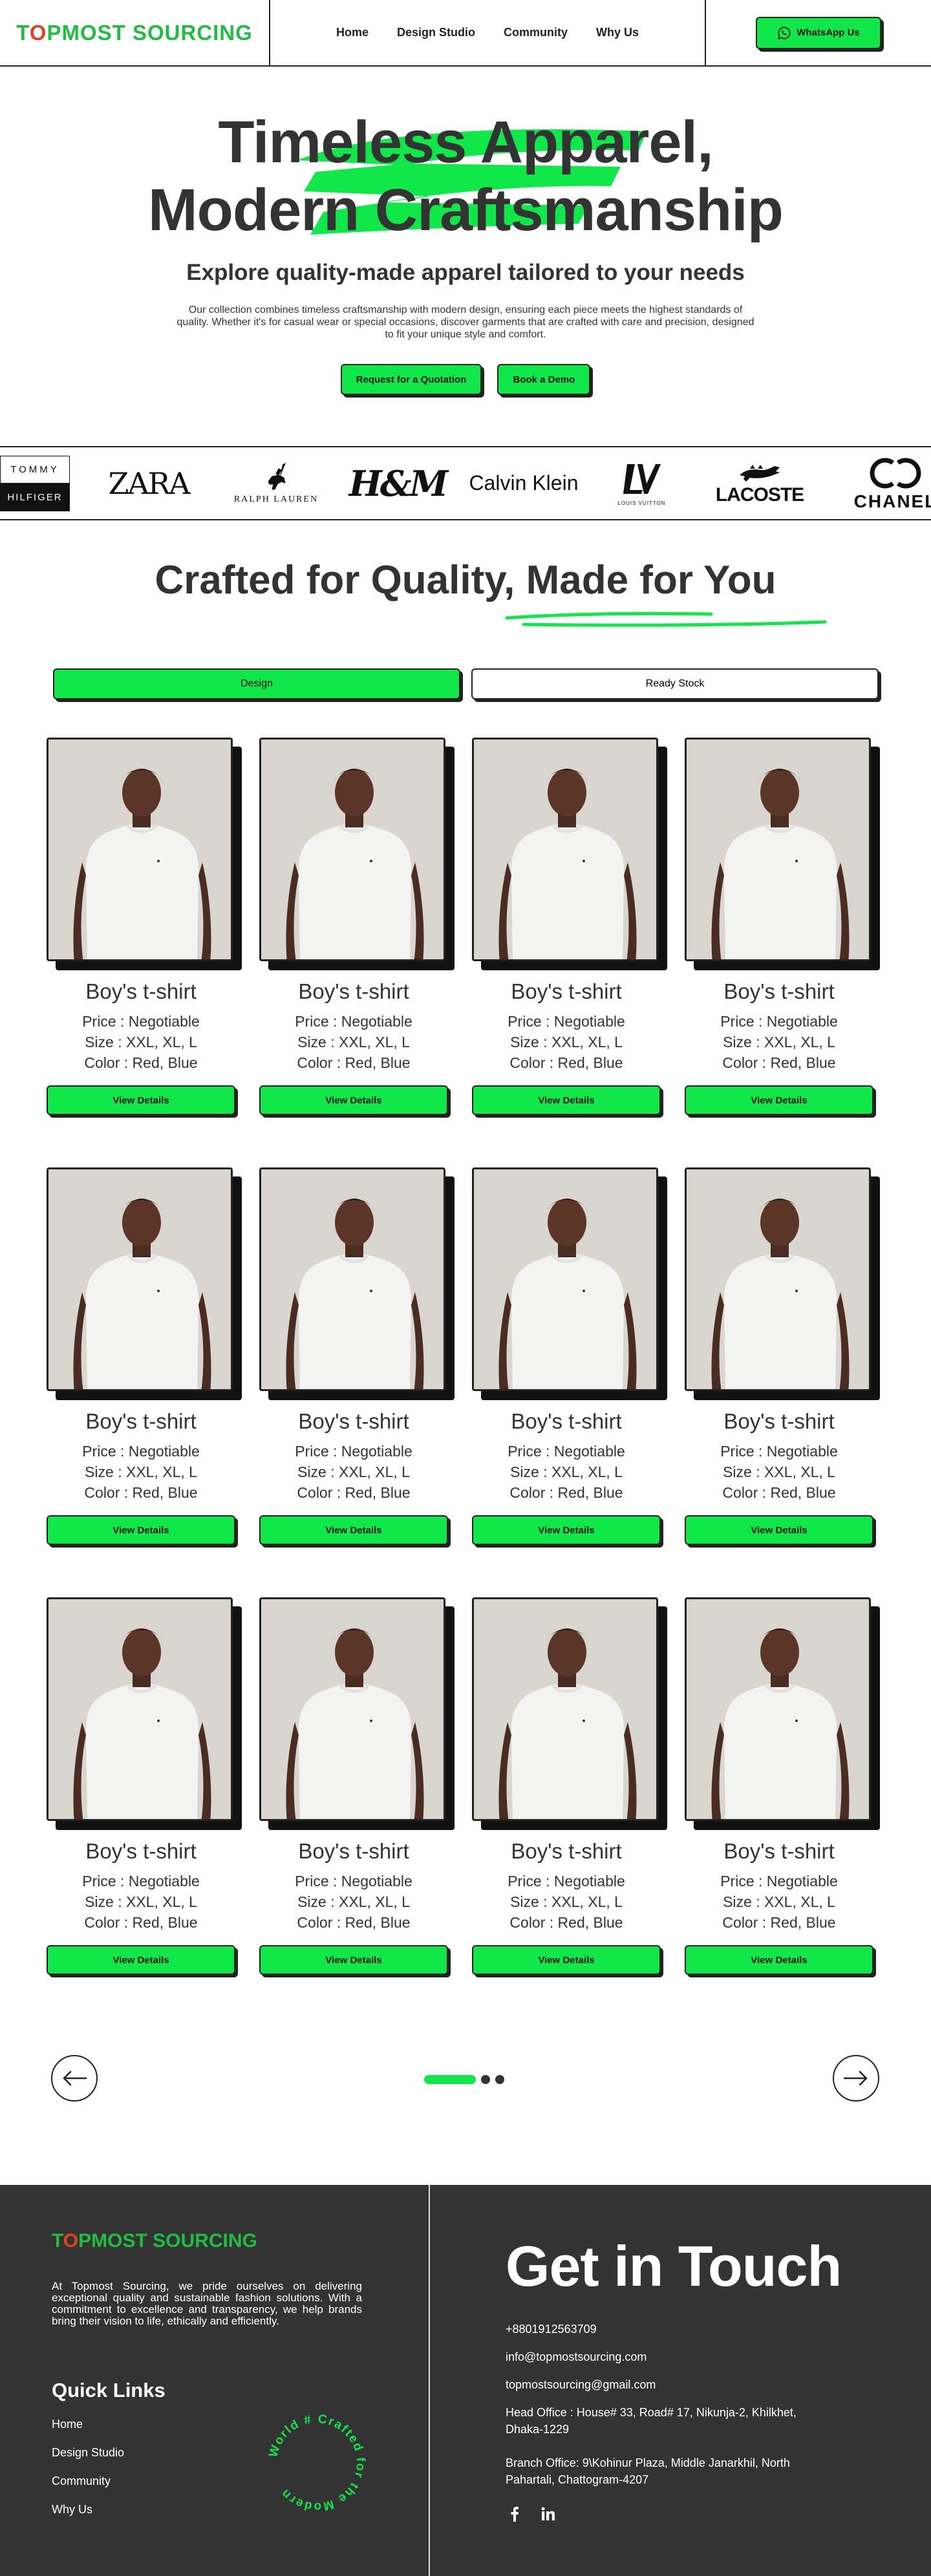 This screenshot has width=931, height=2576. What do you see at coordinates (465, 580) in the screenshot?
I see `products-section-title: Crafted for Quality, Made for You` at bounding box center [465, 580].